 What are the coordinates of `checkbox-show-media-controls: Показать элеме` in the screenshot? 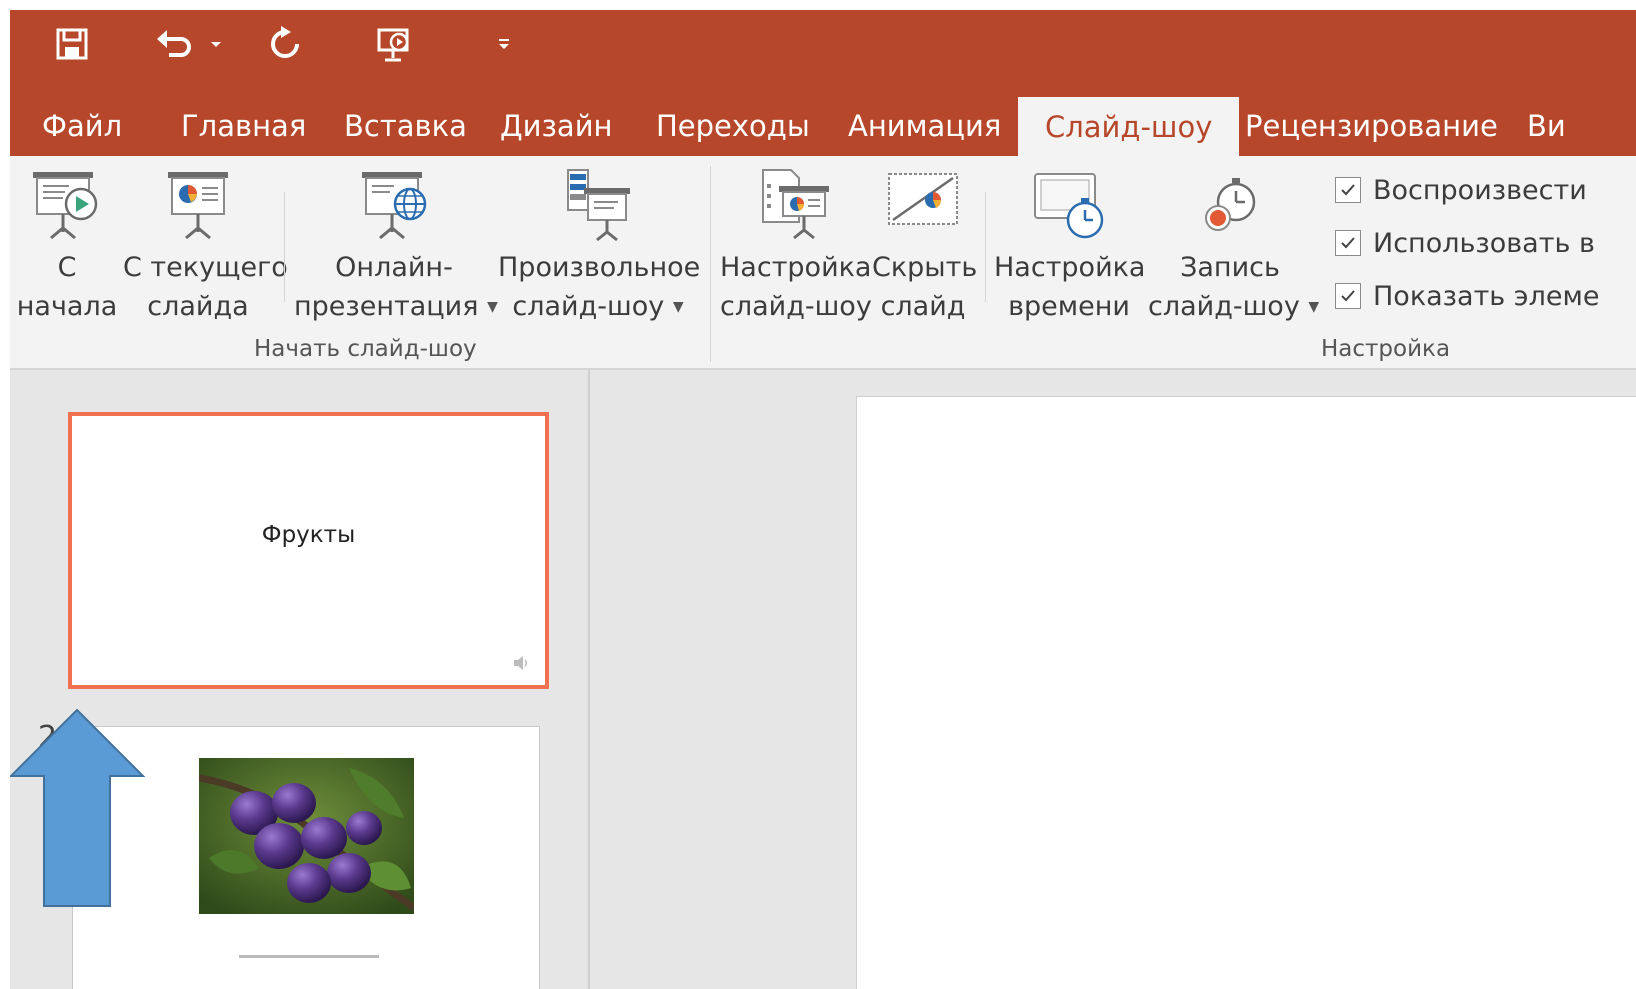 It's located at (1467, 296).